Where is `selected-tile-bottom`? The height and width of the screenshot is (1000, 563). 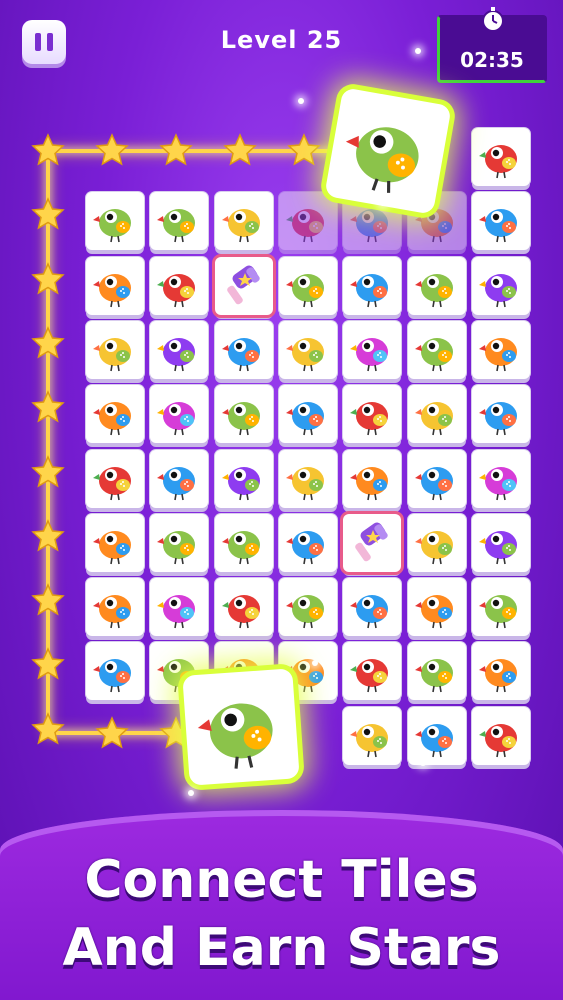
selected-tile-bottom is located at coordinates (241, 727).